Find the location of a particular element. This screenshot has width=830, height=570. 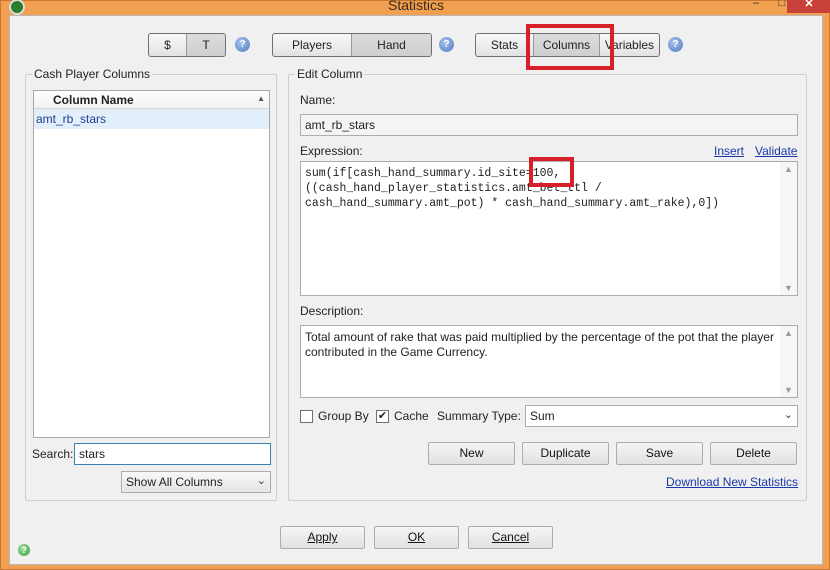

summary-type-value: Sum is located at coordinates (542, 416).